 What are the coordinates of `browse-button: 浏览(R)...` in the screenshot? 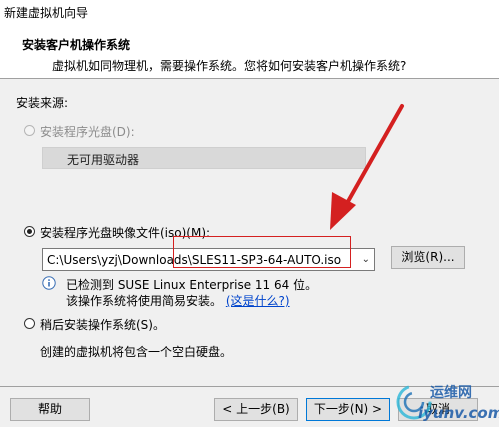 It's located at (428, 257).